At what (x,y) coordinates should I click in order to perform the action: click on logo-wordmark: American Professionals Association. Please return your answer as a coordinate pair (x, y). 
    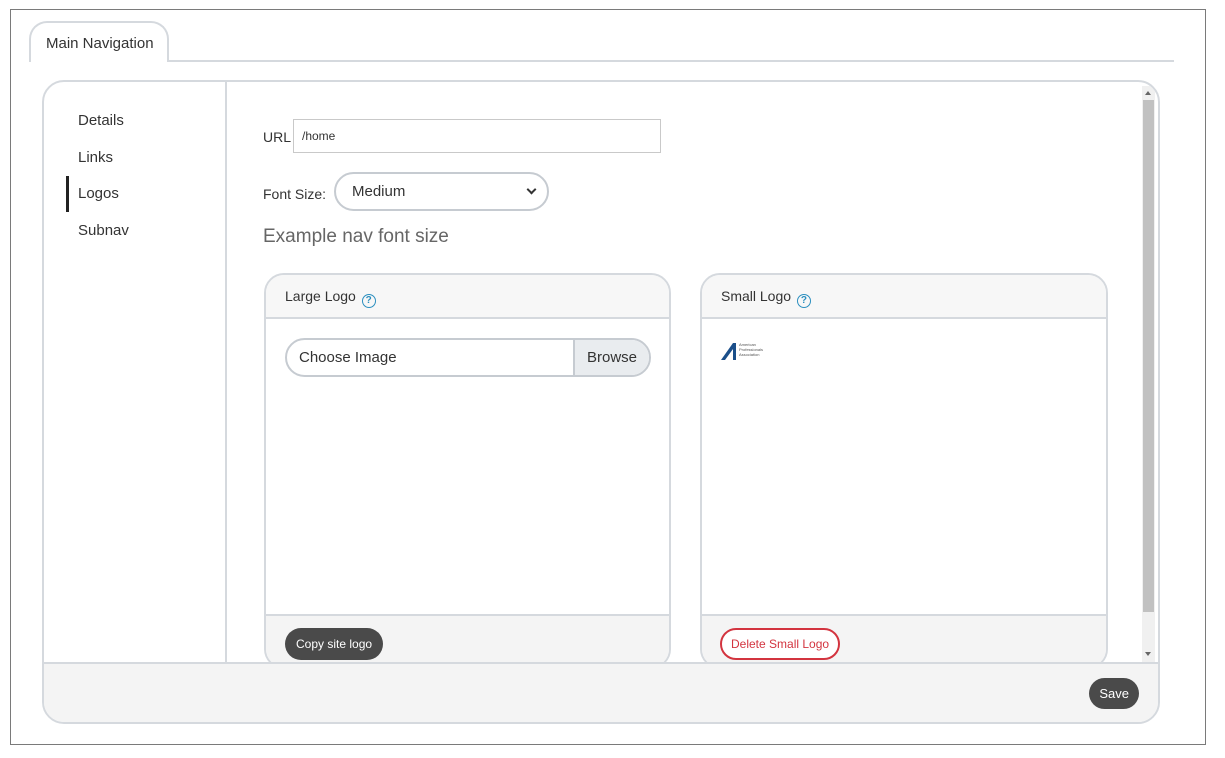
    Looking at the image, I should click on (751, 349).